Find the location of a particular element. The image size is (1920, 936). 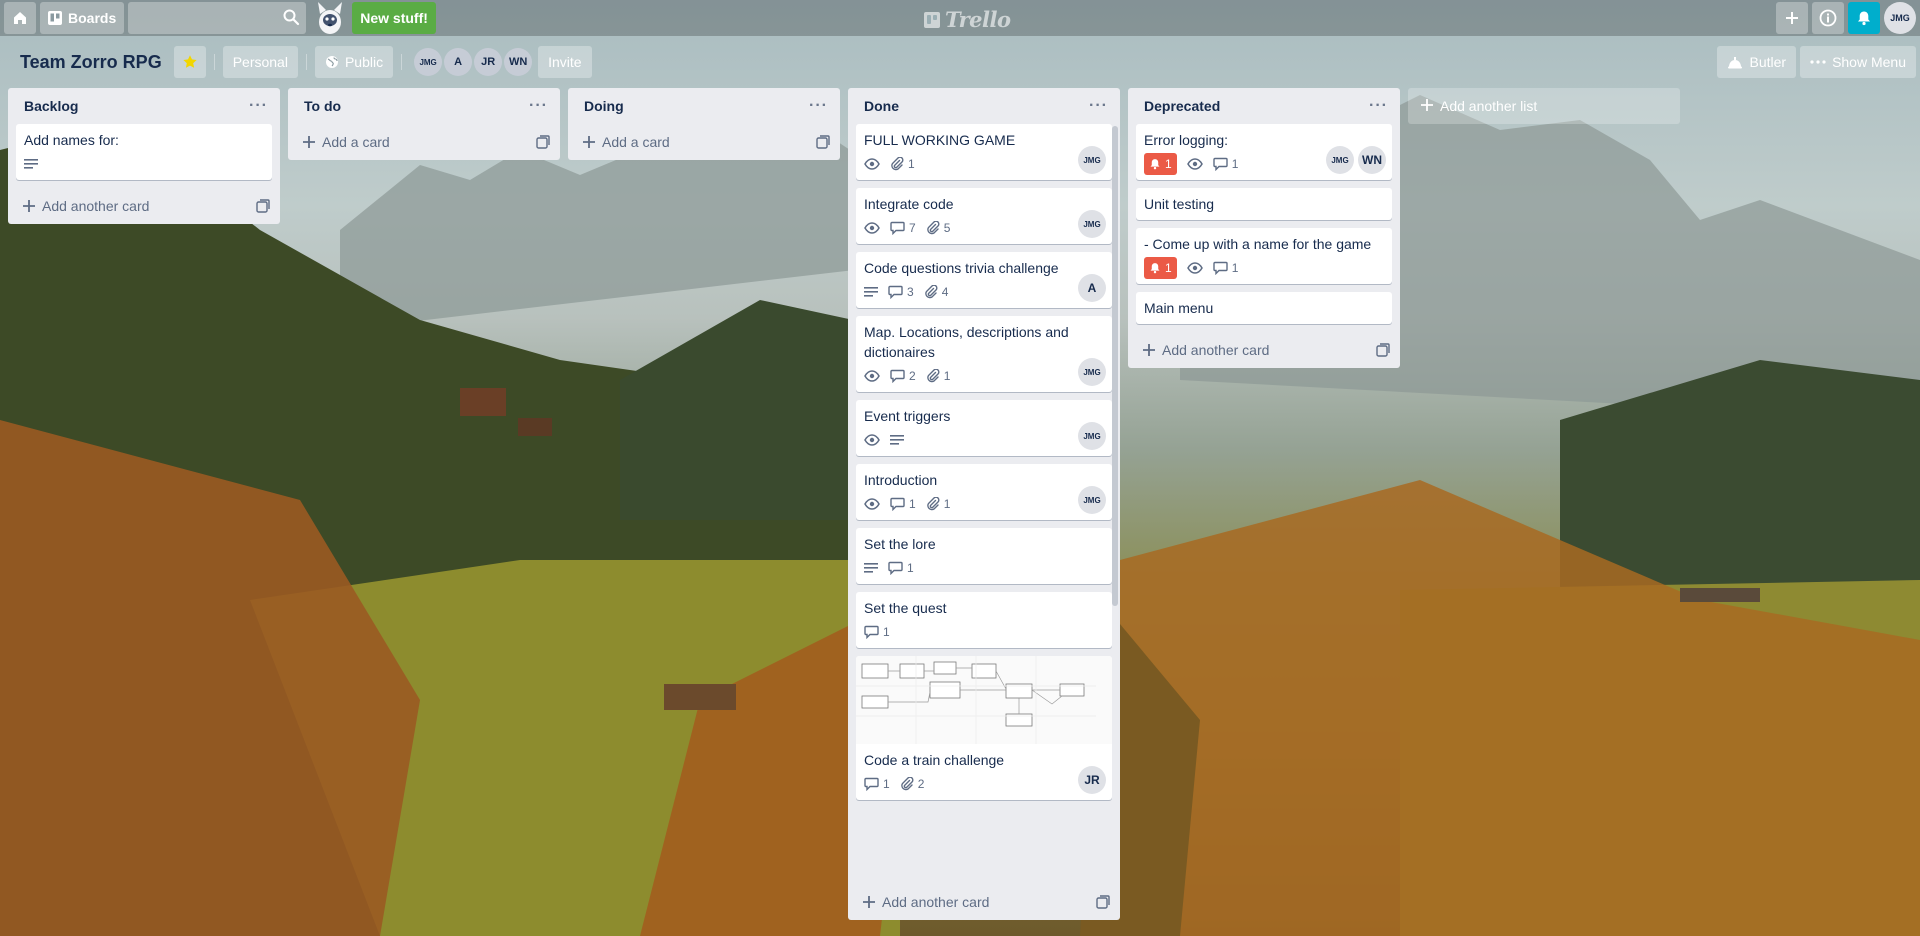

attachment-count: 1 is located at coordinates (911, 164).